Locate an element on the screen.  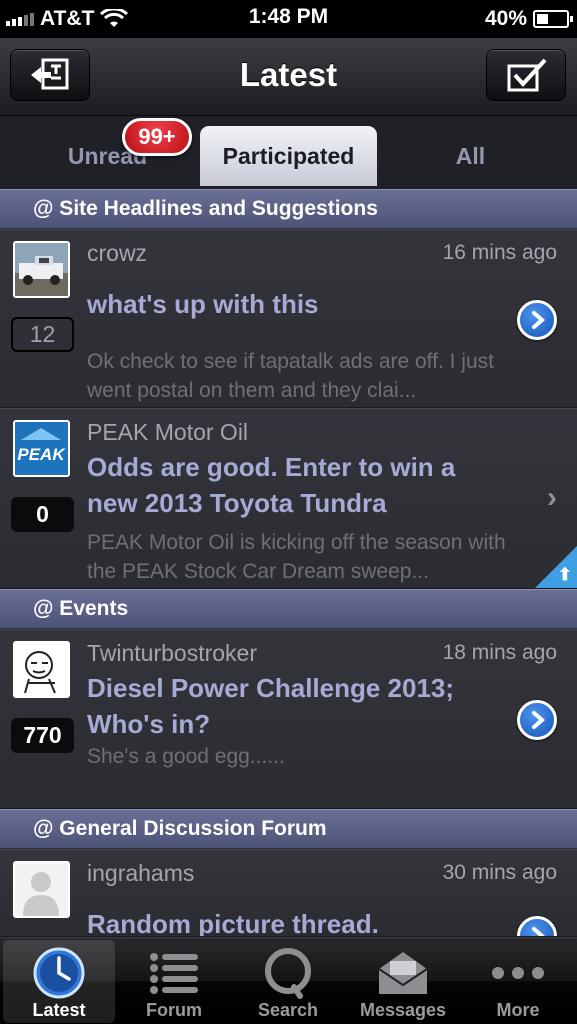
tab-label: Messages is located at coordinates (403, 1010).